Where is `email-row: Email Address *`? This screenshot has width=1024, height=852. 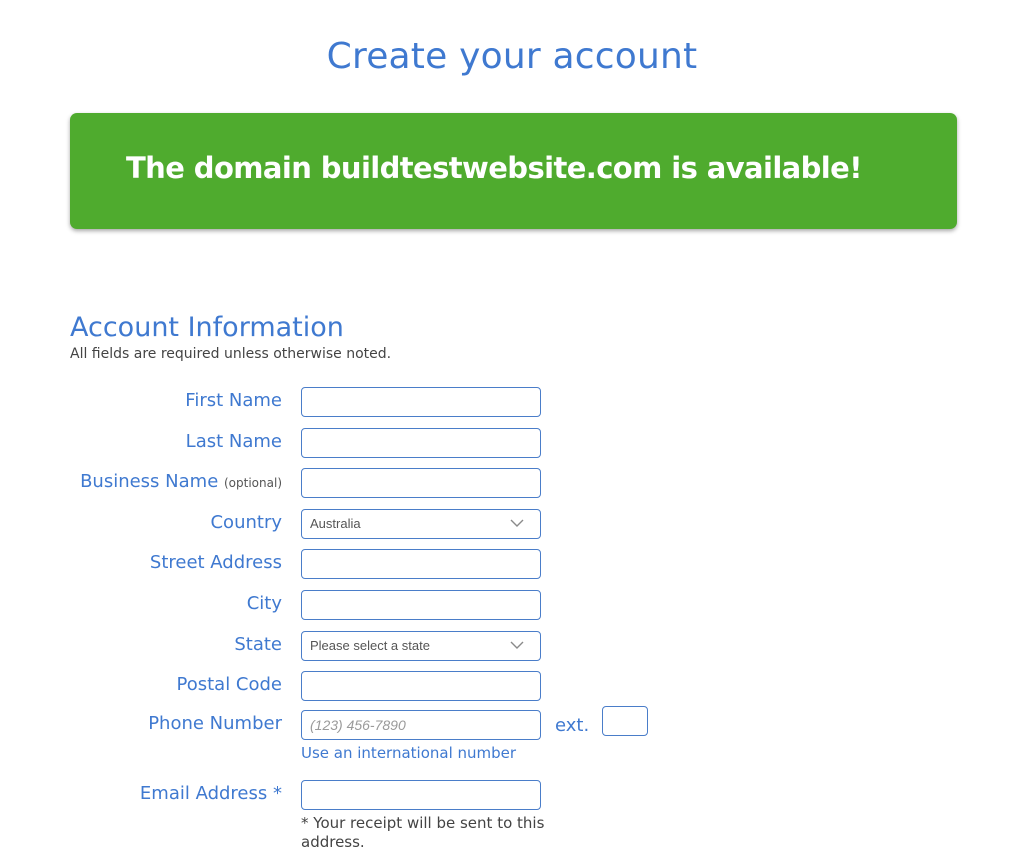
email-row: Email Address * is located at coordinates (512, 796).